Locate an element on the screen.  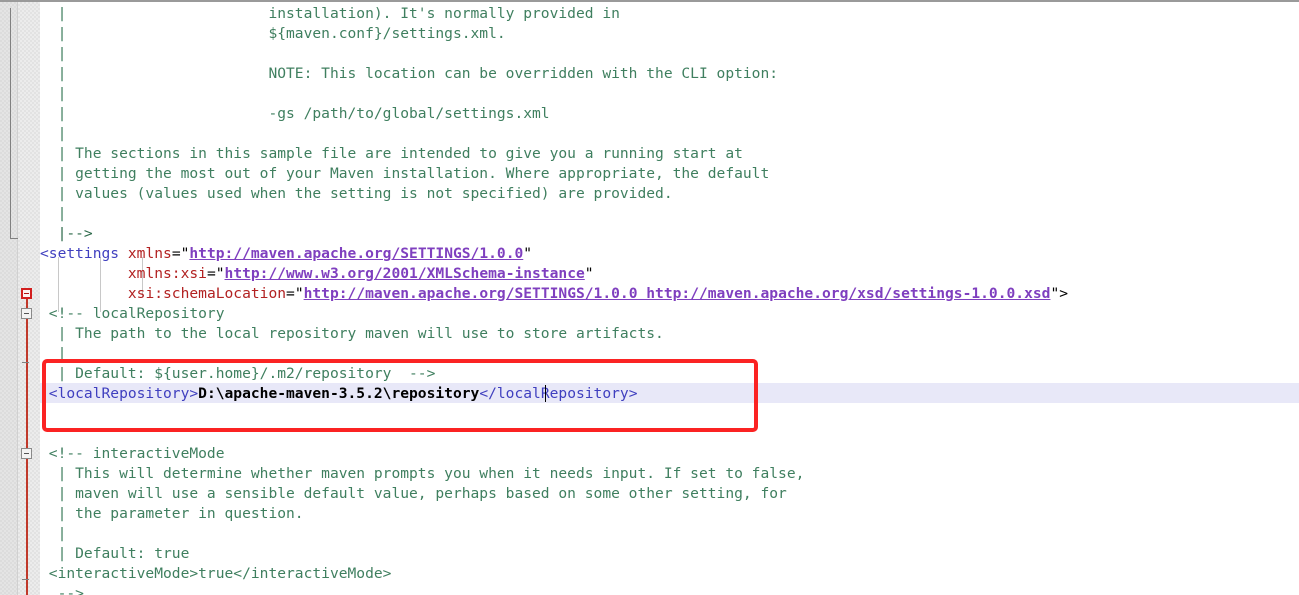
code-line: |--> is located at coordinates (66, 234).